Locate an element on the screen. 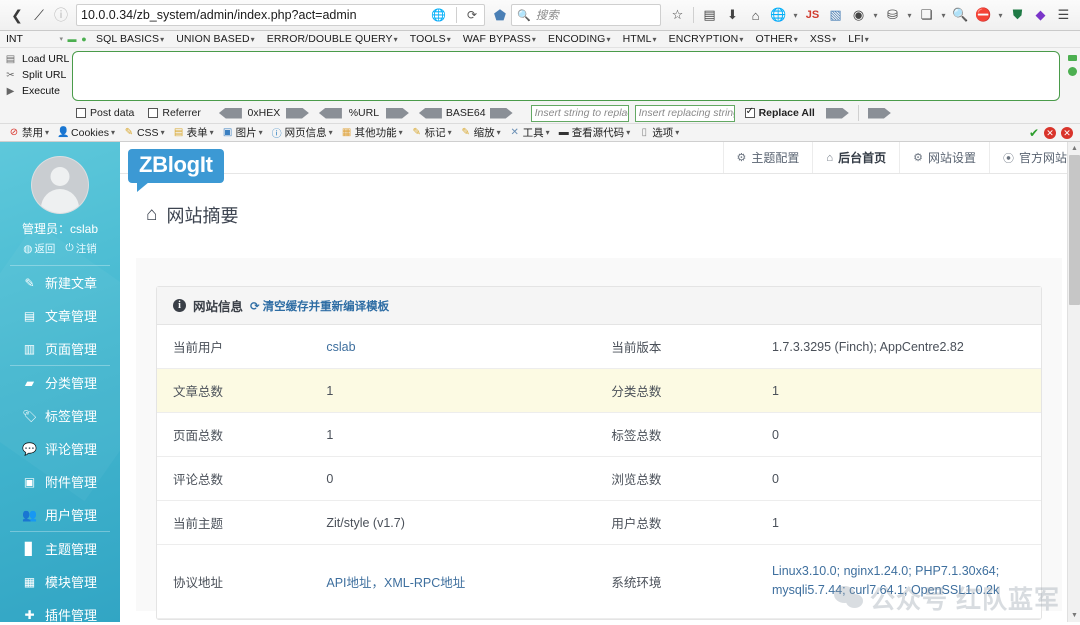 This screenshot has width=1080, height=625. topnav-item-2: ⚙ 网站设置 is located at coordinates (944, 157).